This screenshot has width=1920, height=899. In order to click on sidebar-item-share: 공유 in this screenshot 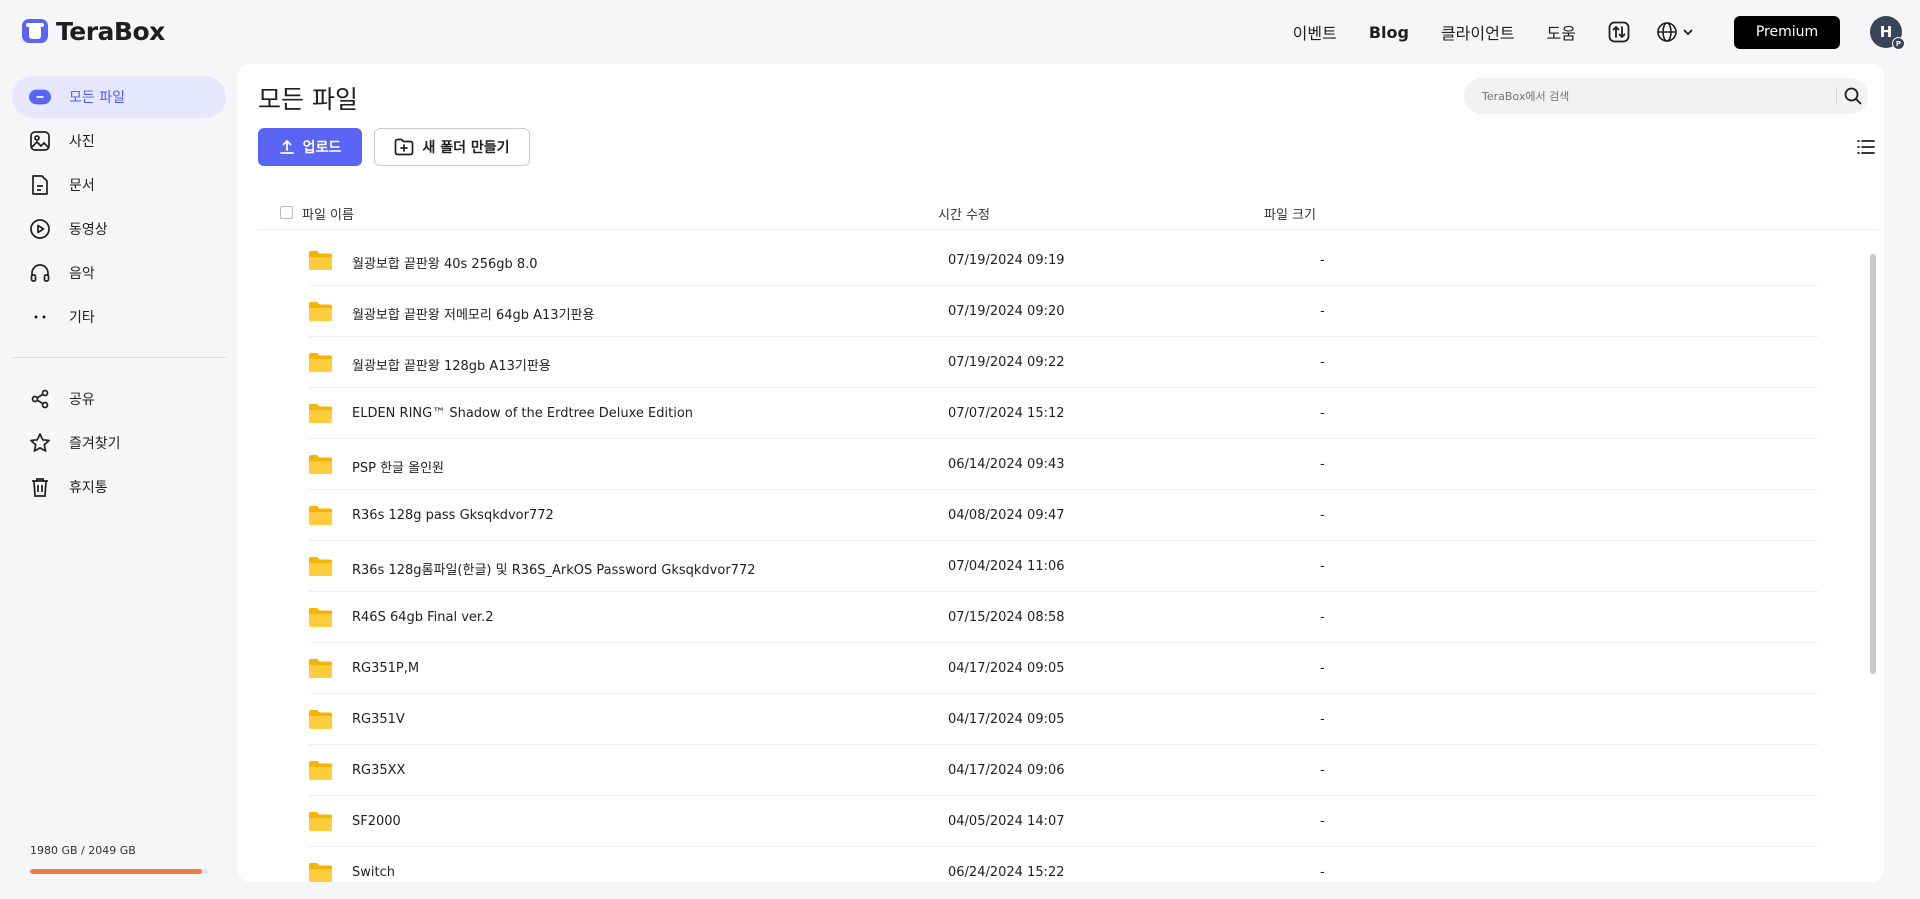, I will do `click(119, 399)`.